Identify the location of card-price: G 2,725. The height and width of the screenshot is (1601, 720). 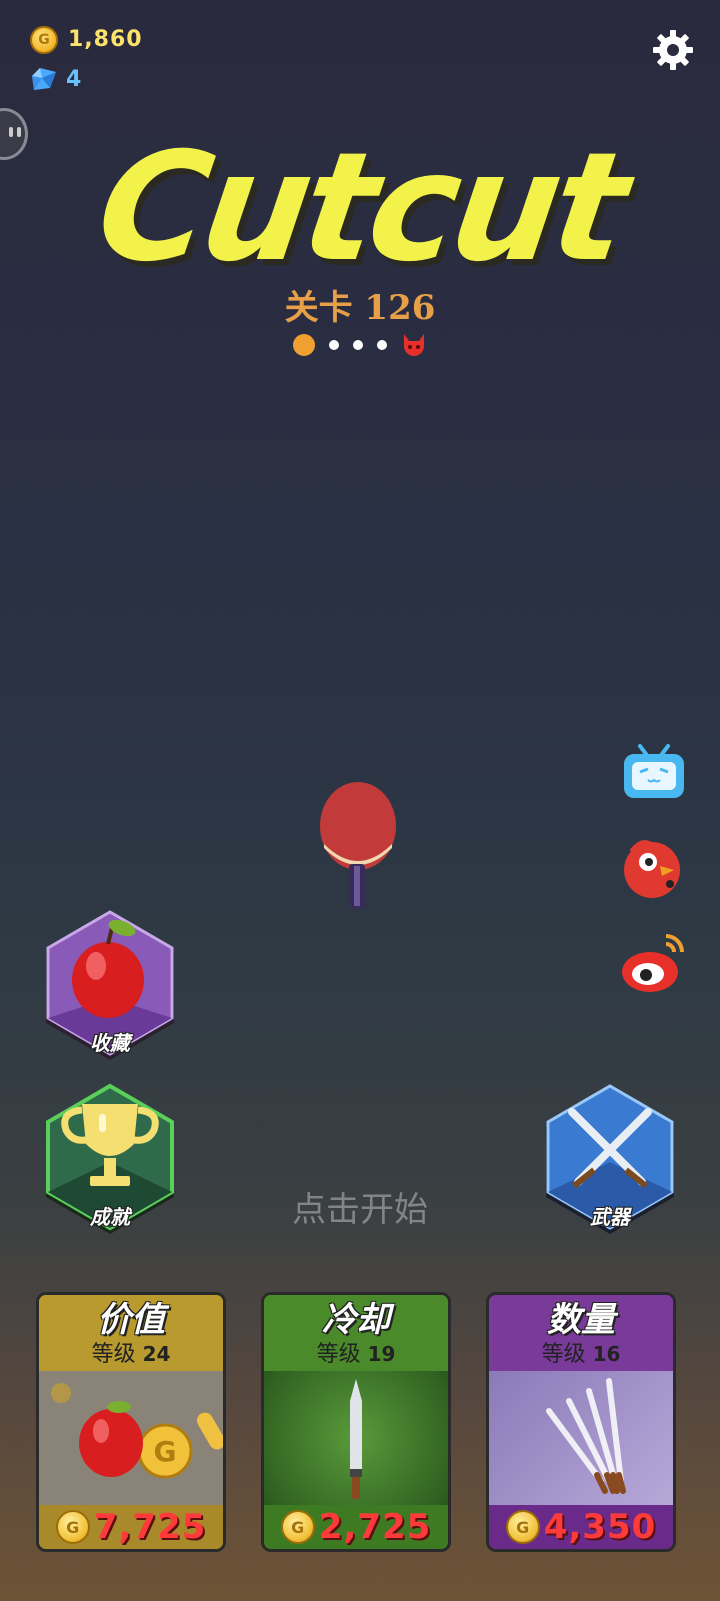
(356, 1527).